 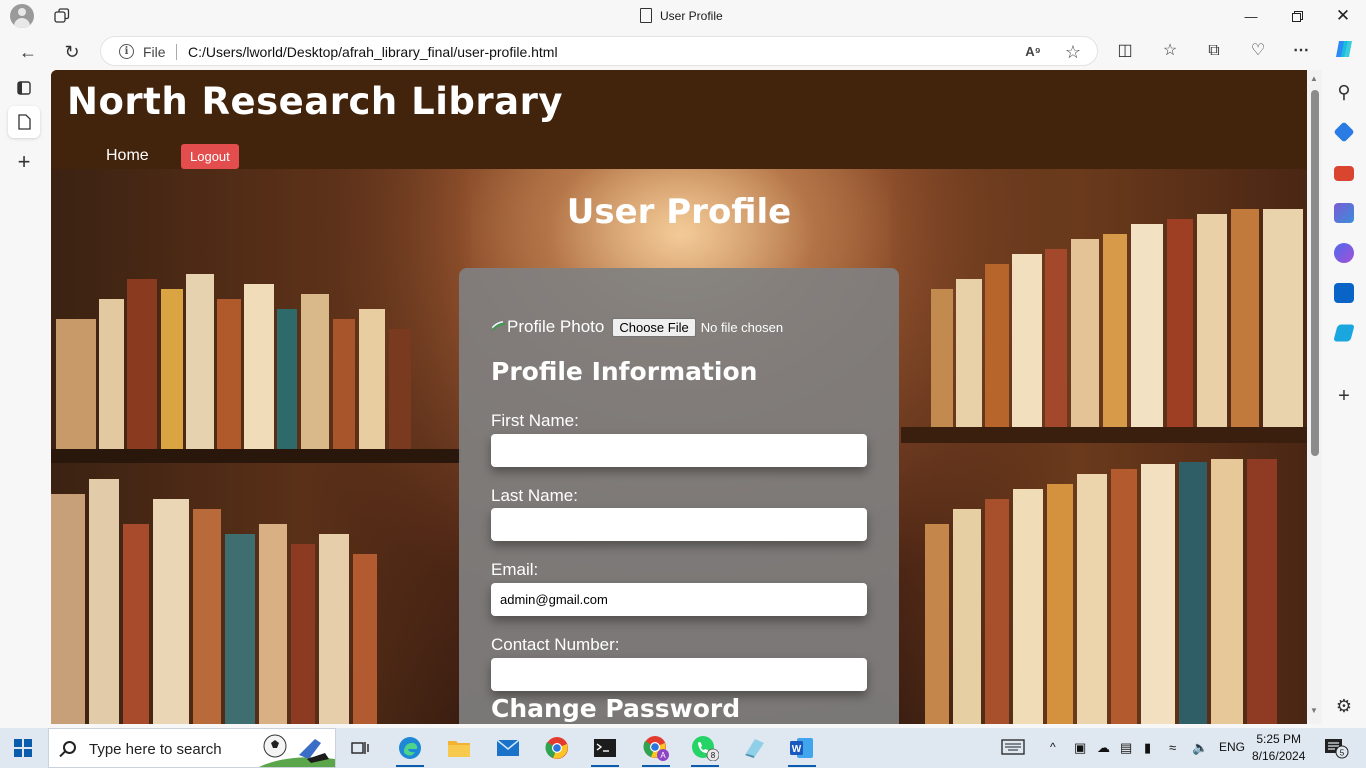 What do you see at coordinates (1125, 51) in the screenshot?
I see `split-screen-icon: ◫` at bounding box center [1125, 51].